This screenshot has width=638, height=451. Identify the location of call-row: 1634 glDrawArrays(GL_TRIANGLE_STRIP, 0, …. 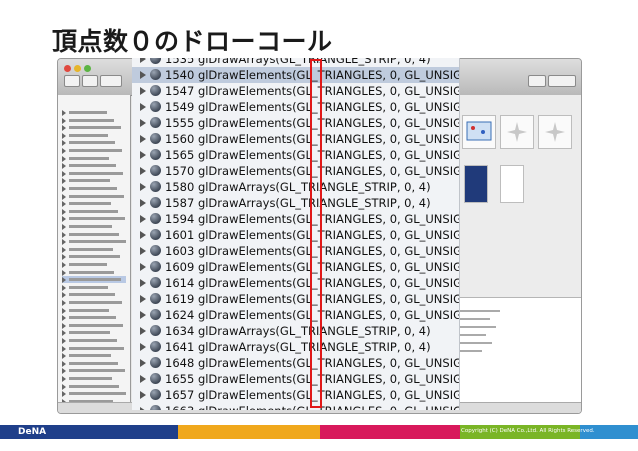
(295, 331).